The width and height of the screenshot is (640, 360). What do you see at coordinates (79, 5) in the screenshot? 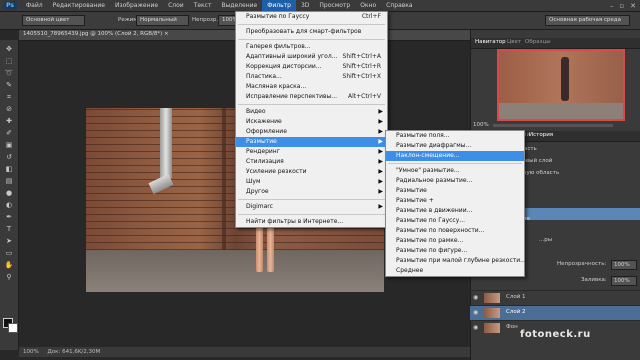
I see `menu-edit: Редактирование` at bounding box center [79, 5].